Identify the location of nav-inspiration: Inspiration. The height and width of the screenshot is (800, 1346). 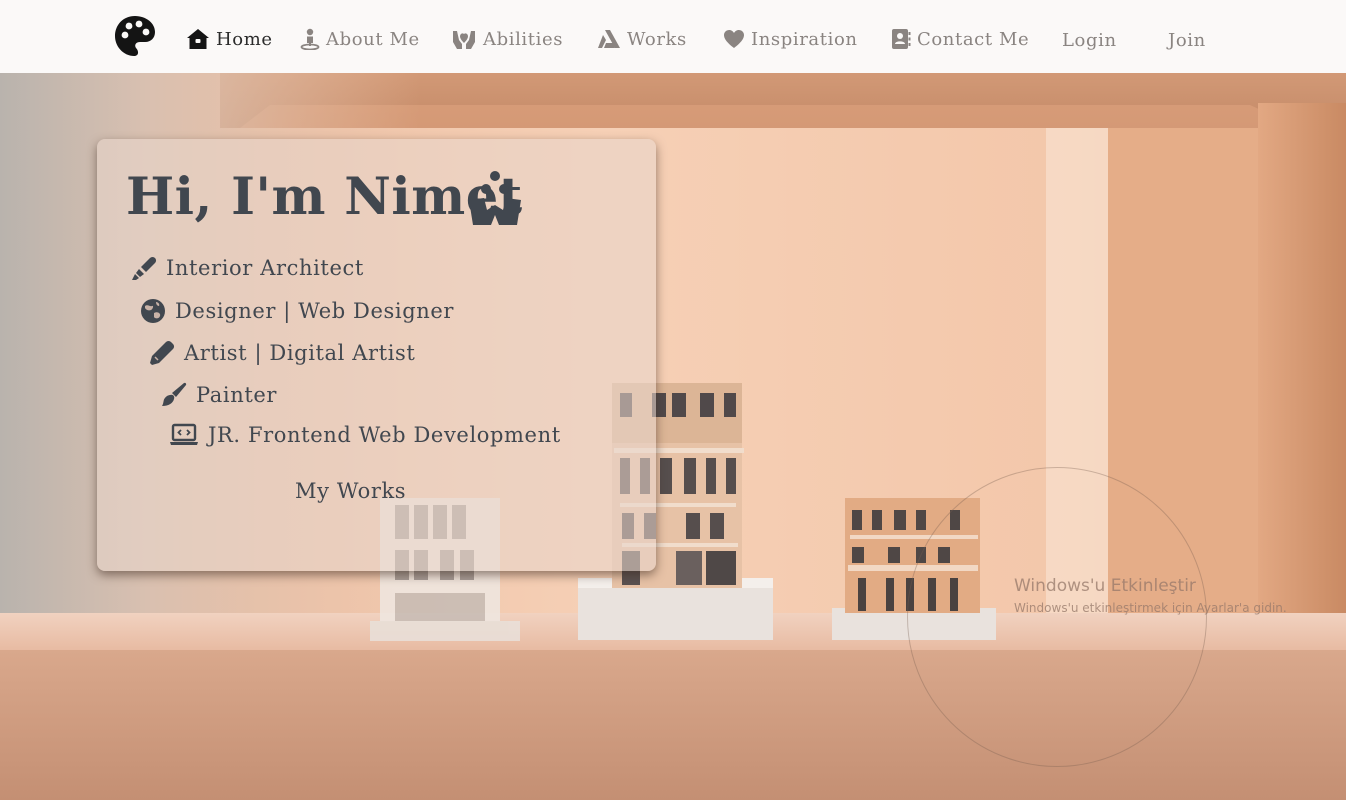
(790, 39).